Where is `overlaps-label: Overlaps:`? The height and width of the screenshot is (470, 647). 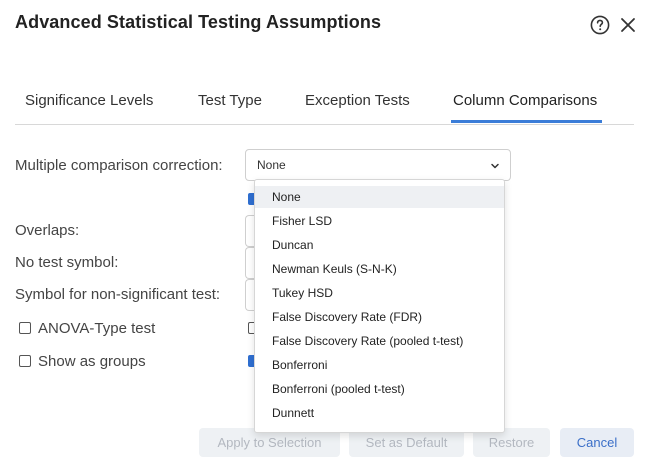
overlaps-label: Overlaps: is located at coordinates (47, 230).